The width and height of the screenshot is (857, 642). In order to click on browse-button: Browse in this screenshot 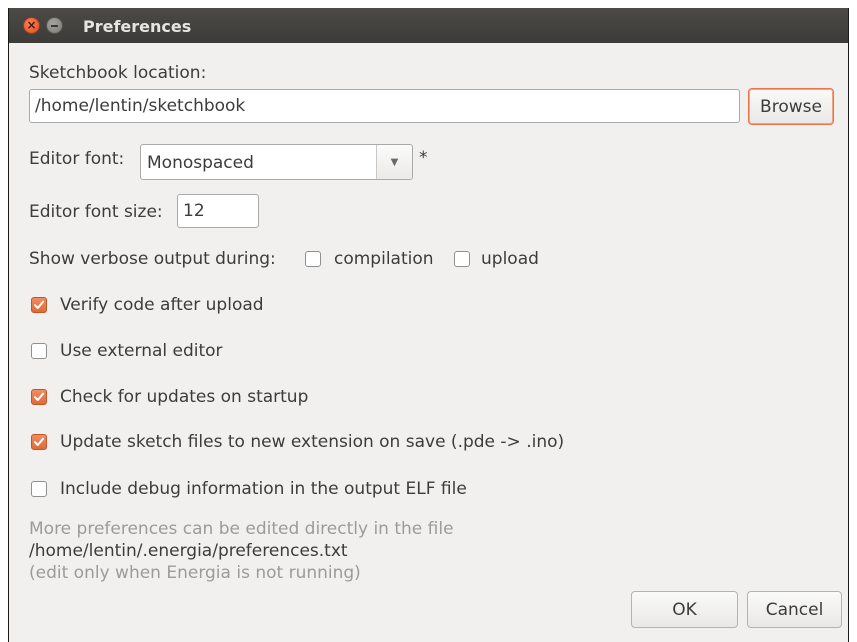, I will do `click(791, 106)`.